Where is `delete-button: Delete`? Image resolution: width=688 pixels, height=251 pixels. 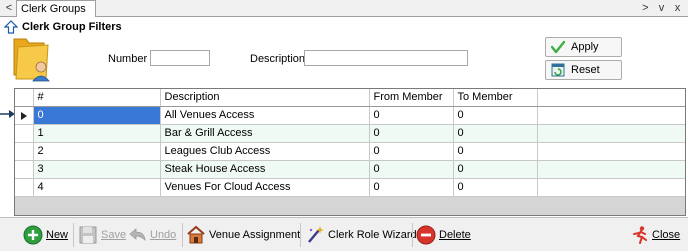 delete-button: Delete is located at coordinates (444, 235).